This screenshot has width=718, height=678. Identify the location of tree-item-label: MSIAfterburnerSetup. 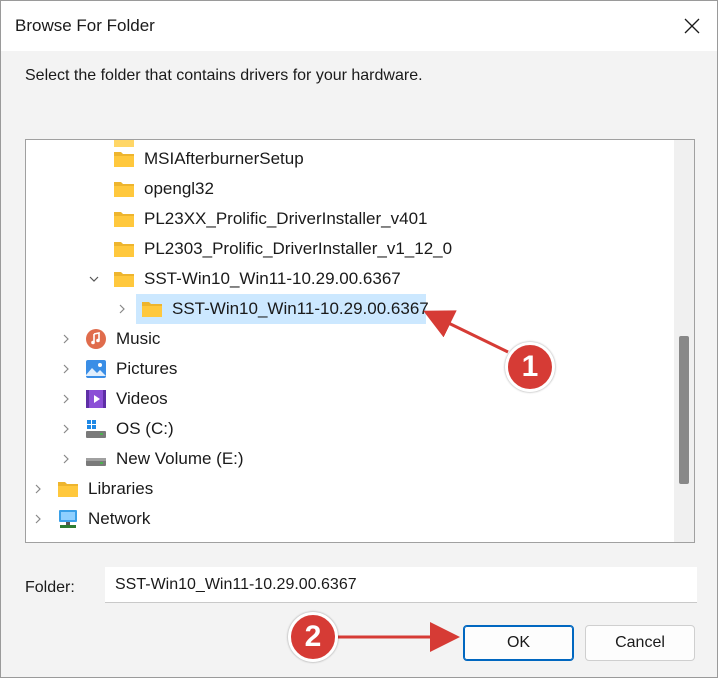
(224, 158).